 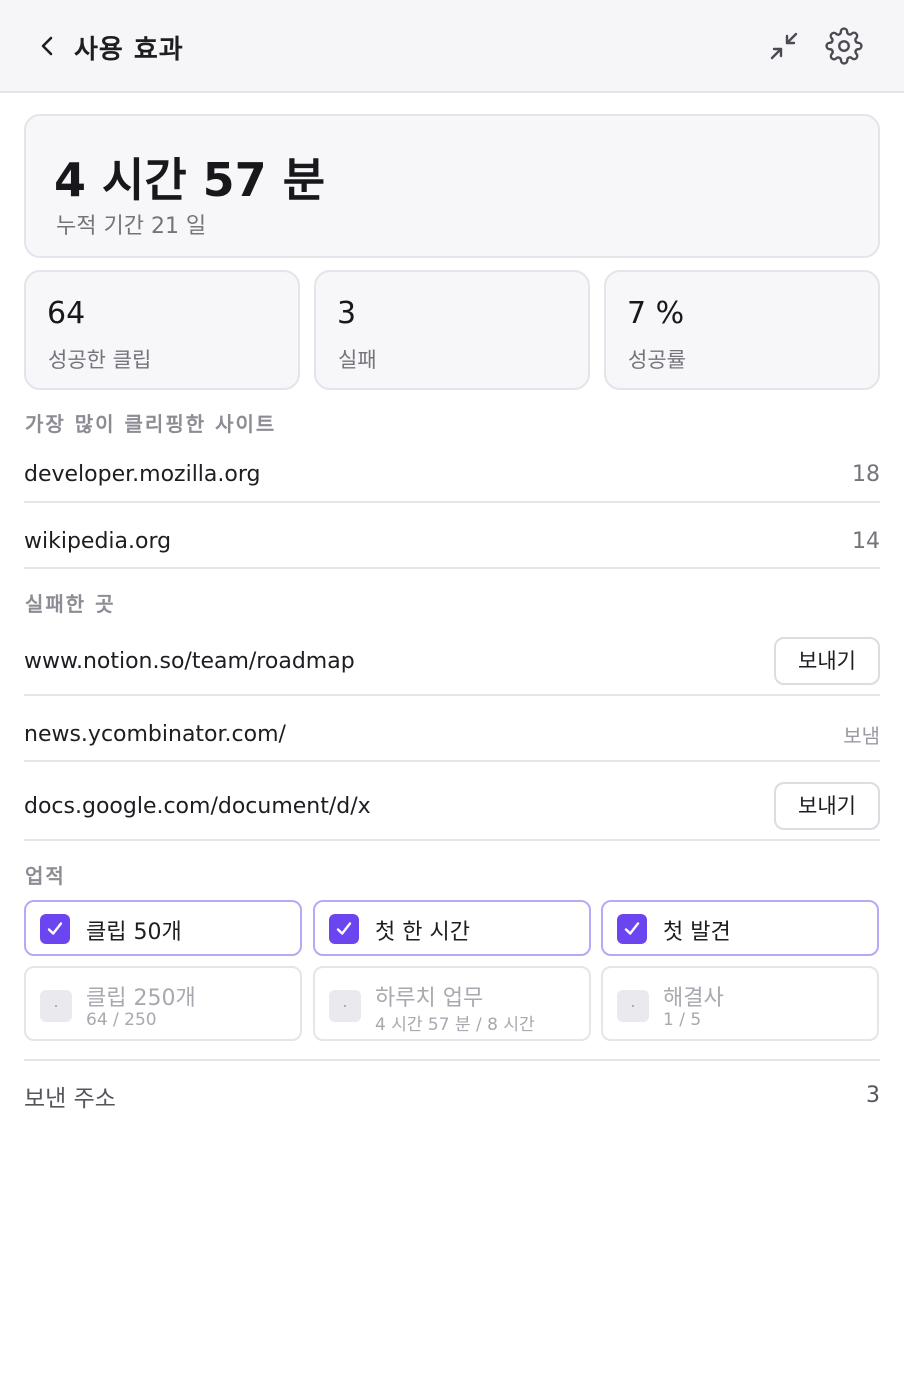 I want to click on achievement-badge-done: 클립 50개, so click(x=163, y=928).